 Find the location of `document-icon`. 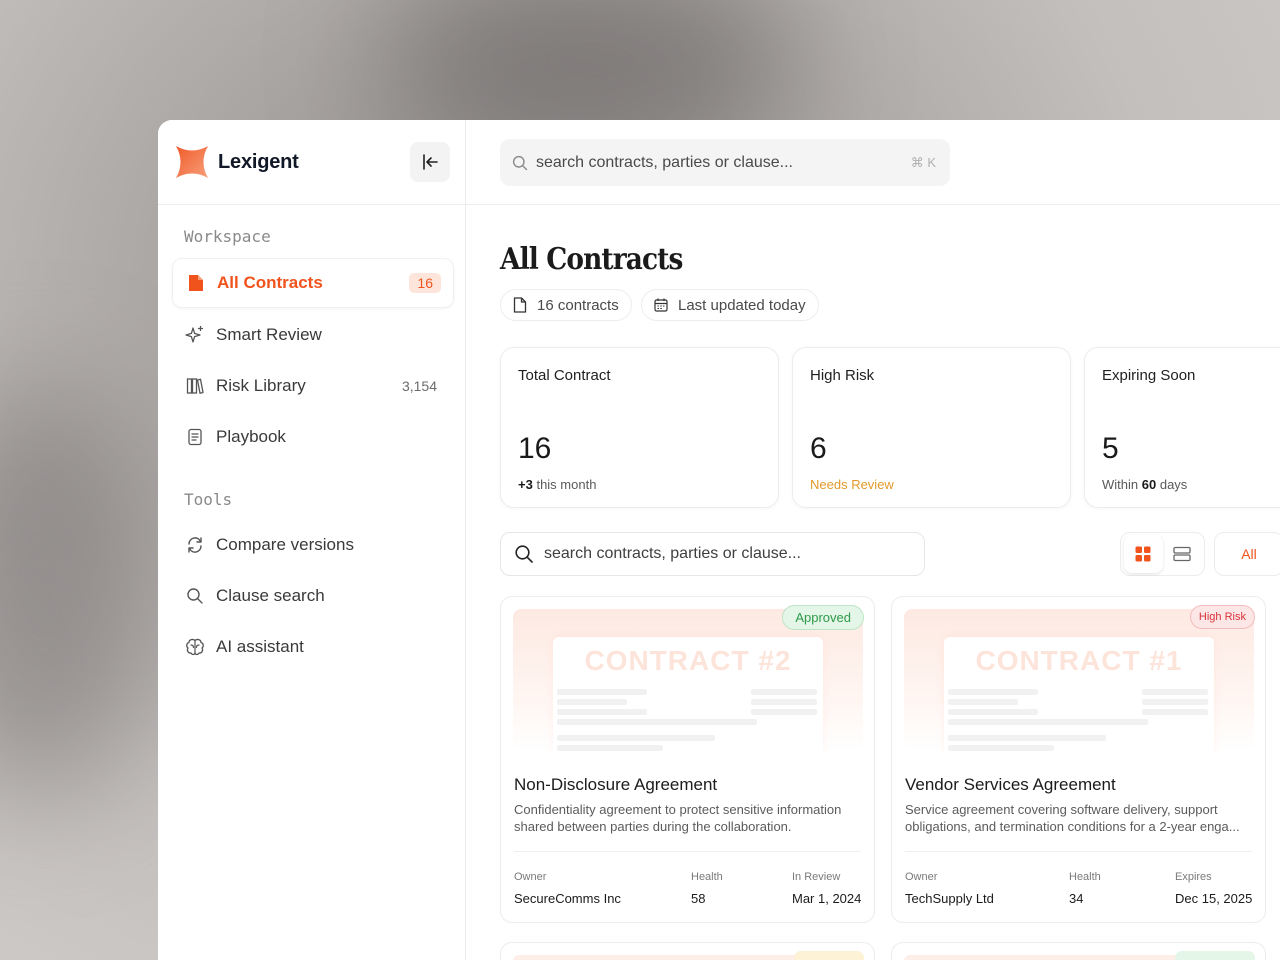

document-icon is located at coordinates (196, 283).